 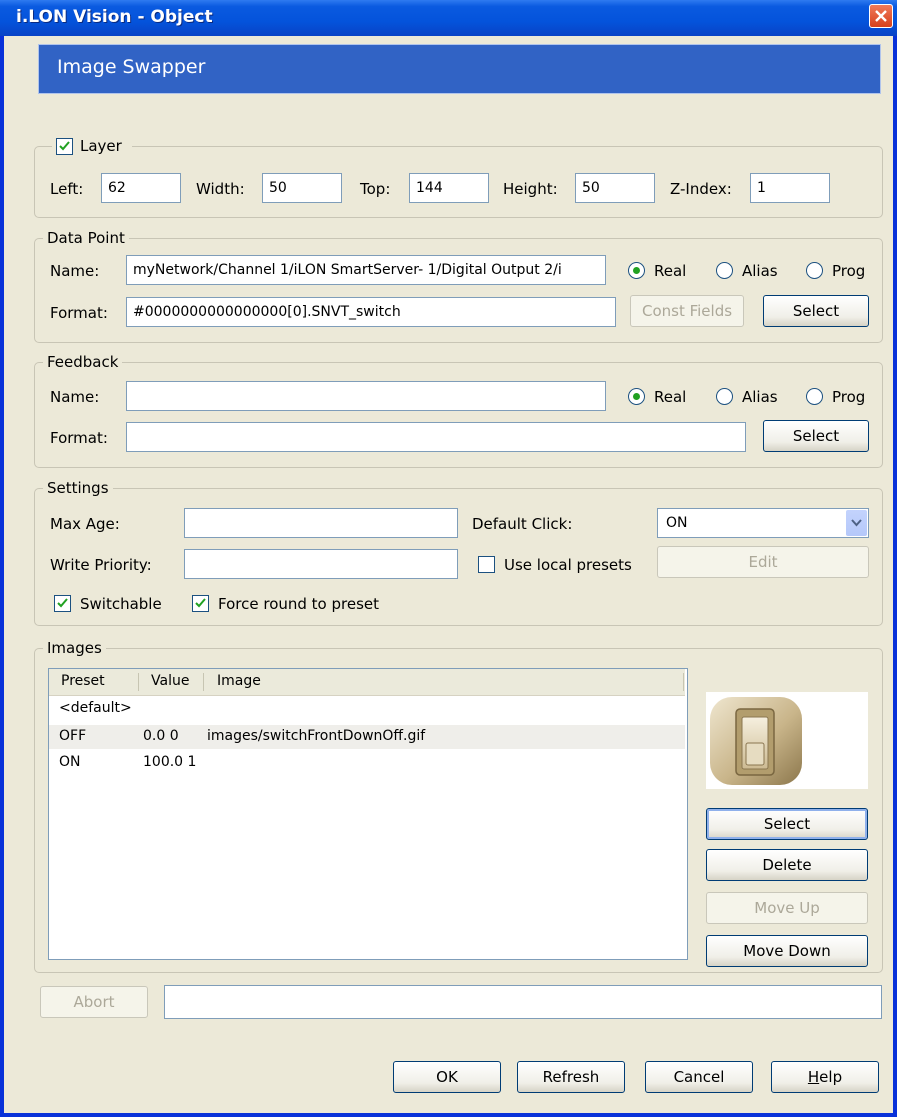 I want to click on default-click-value: ON, so click(x=677, y=523).